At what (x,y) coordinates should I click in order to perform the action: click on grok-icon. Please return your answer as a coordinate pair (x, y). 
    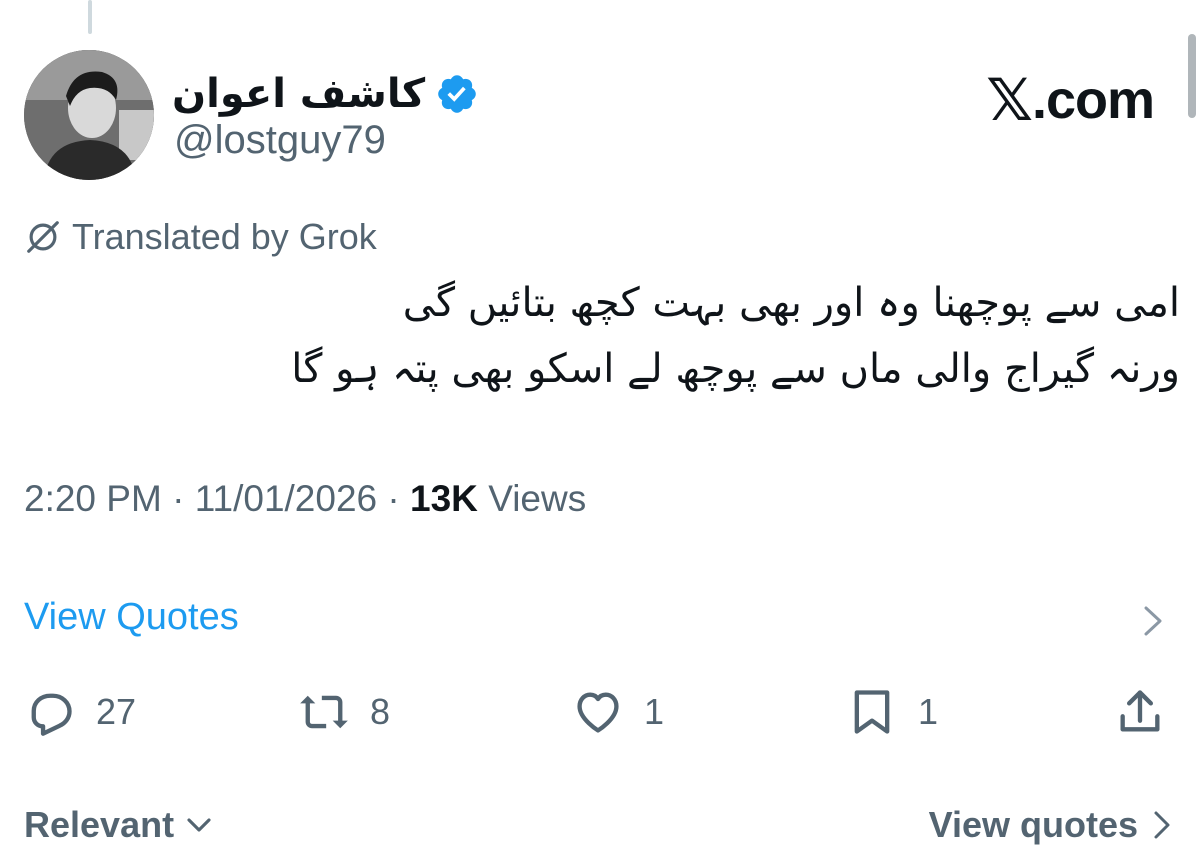
    Looking at the image, I should click on (43, 237).